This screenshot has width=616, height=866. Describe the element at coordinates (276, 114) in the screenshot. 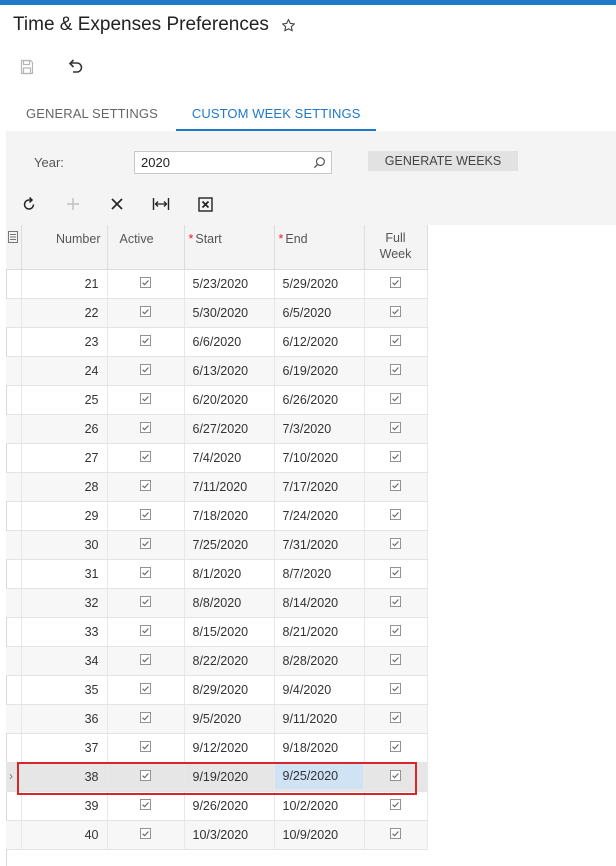

I see `tab-custom-week-settings: CUSTOM WEEK SETTINGS` at that location.